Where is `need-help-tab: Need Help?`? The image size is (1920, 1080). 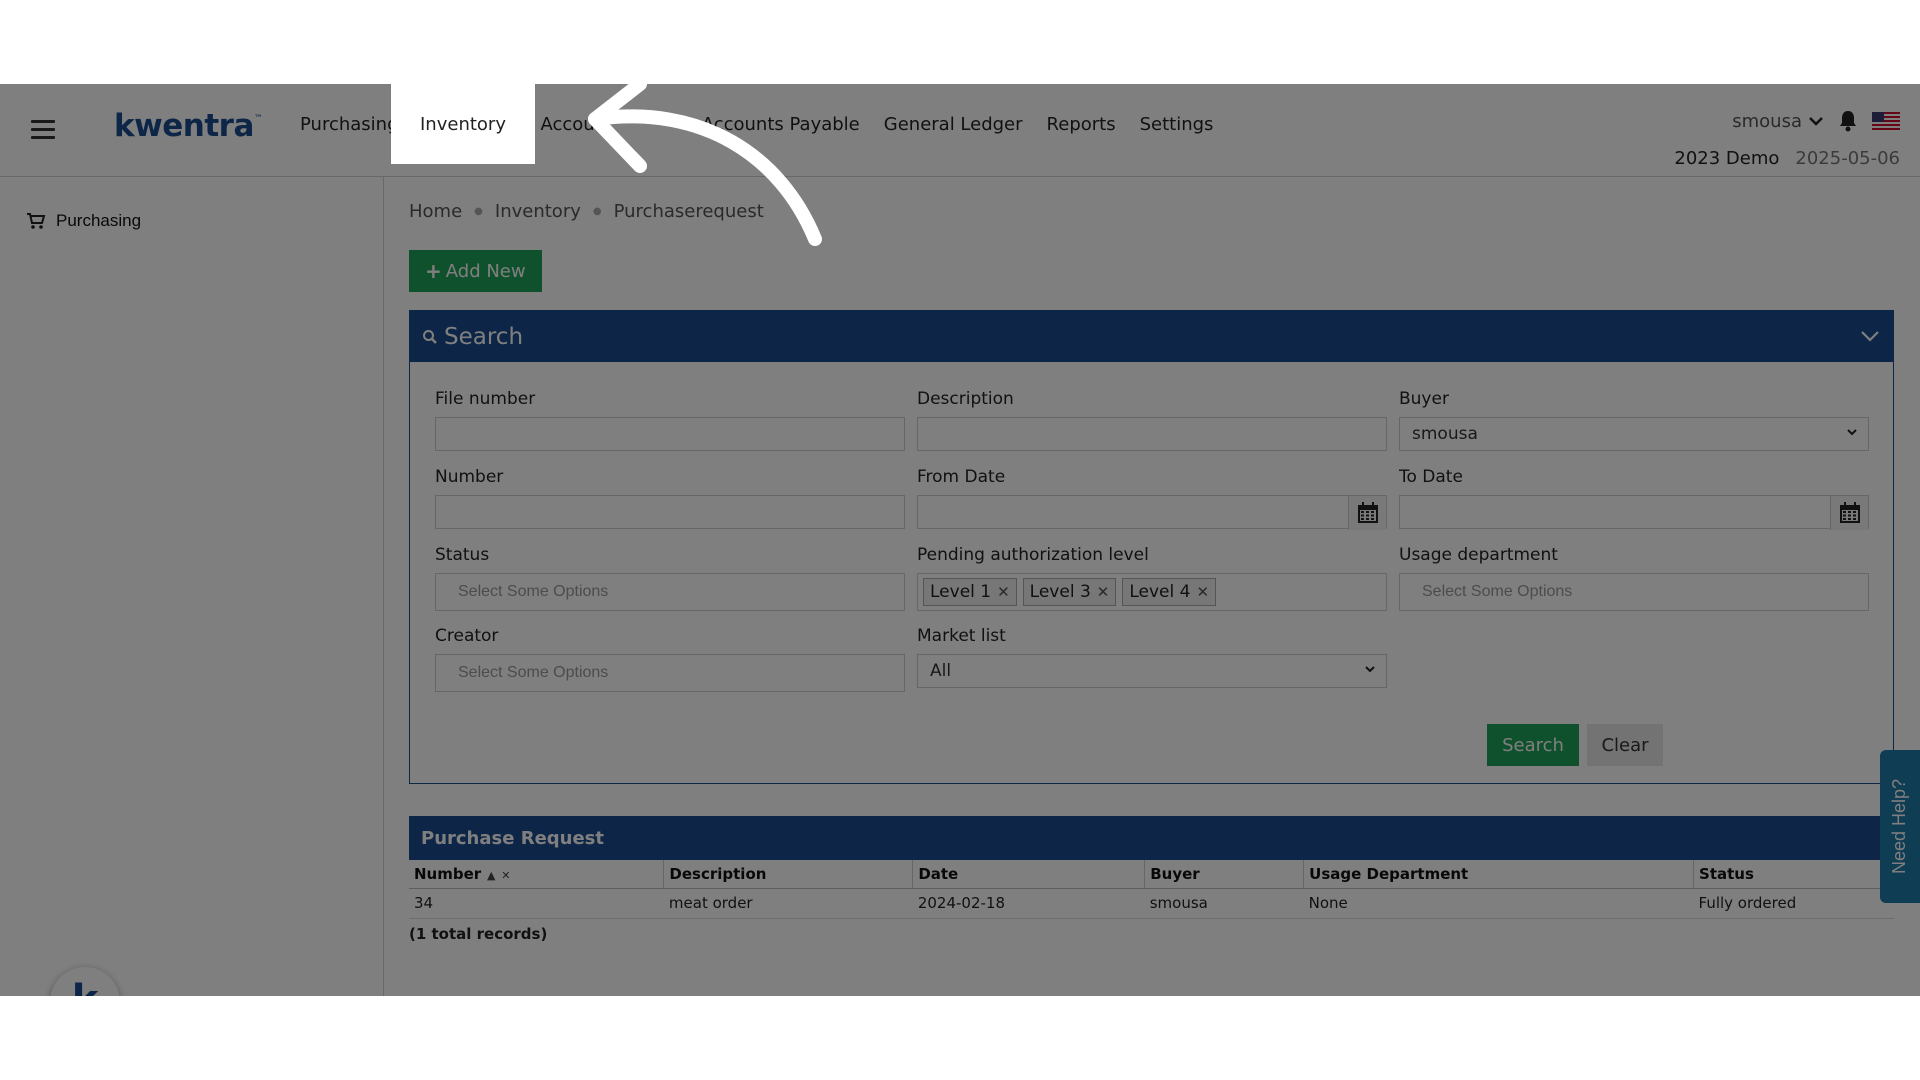 need-help-tab: Need Help? is located at coordinates (1900, 826).